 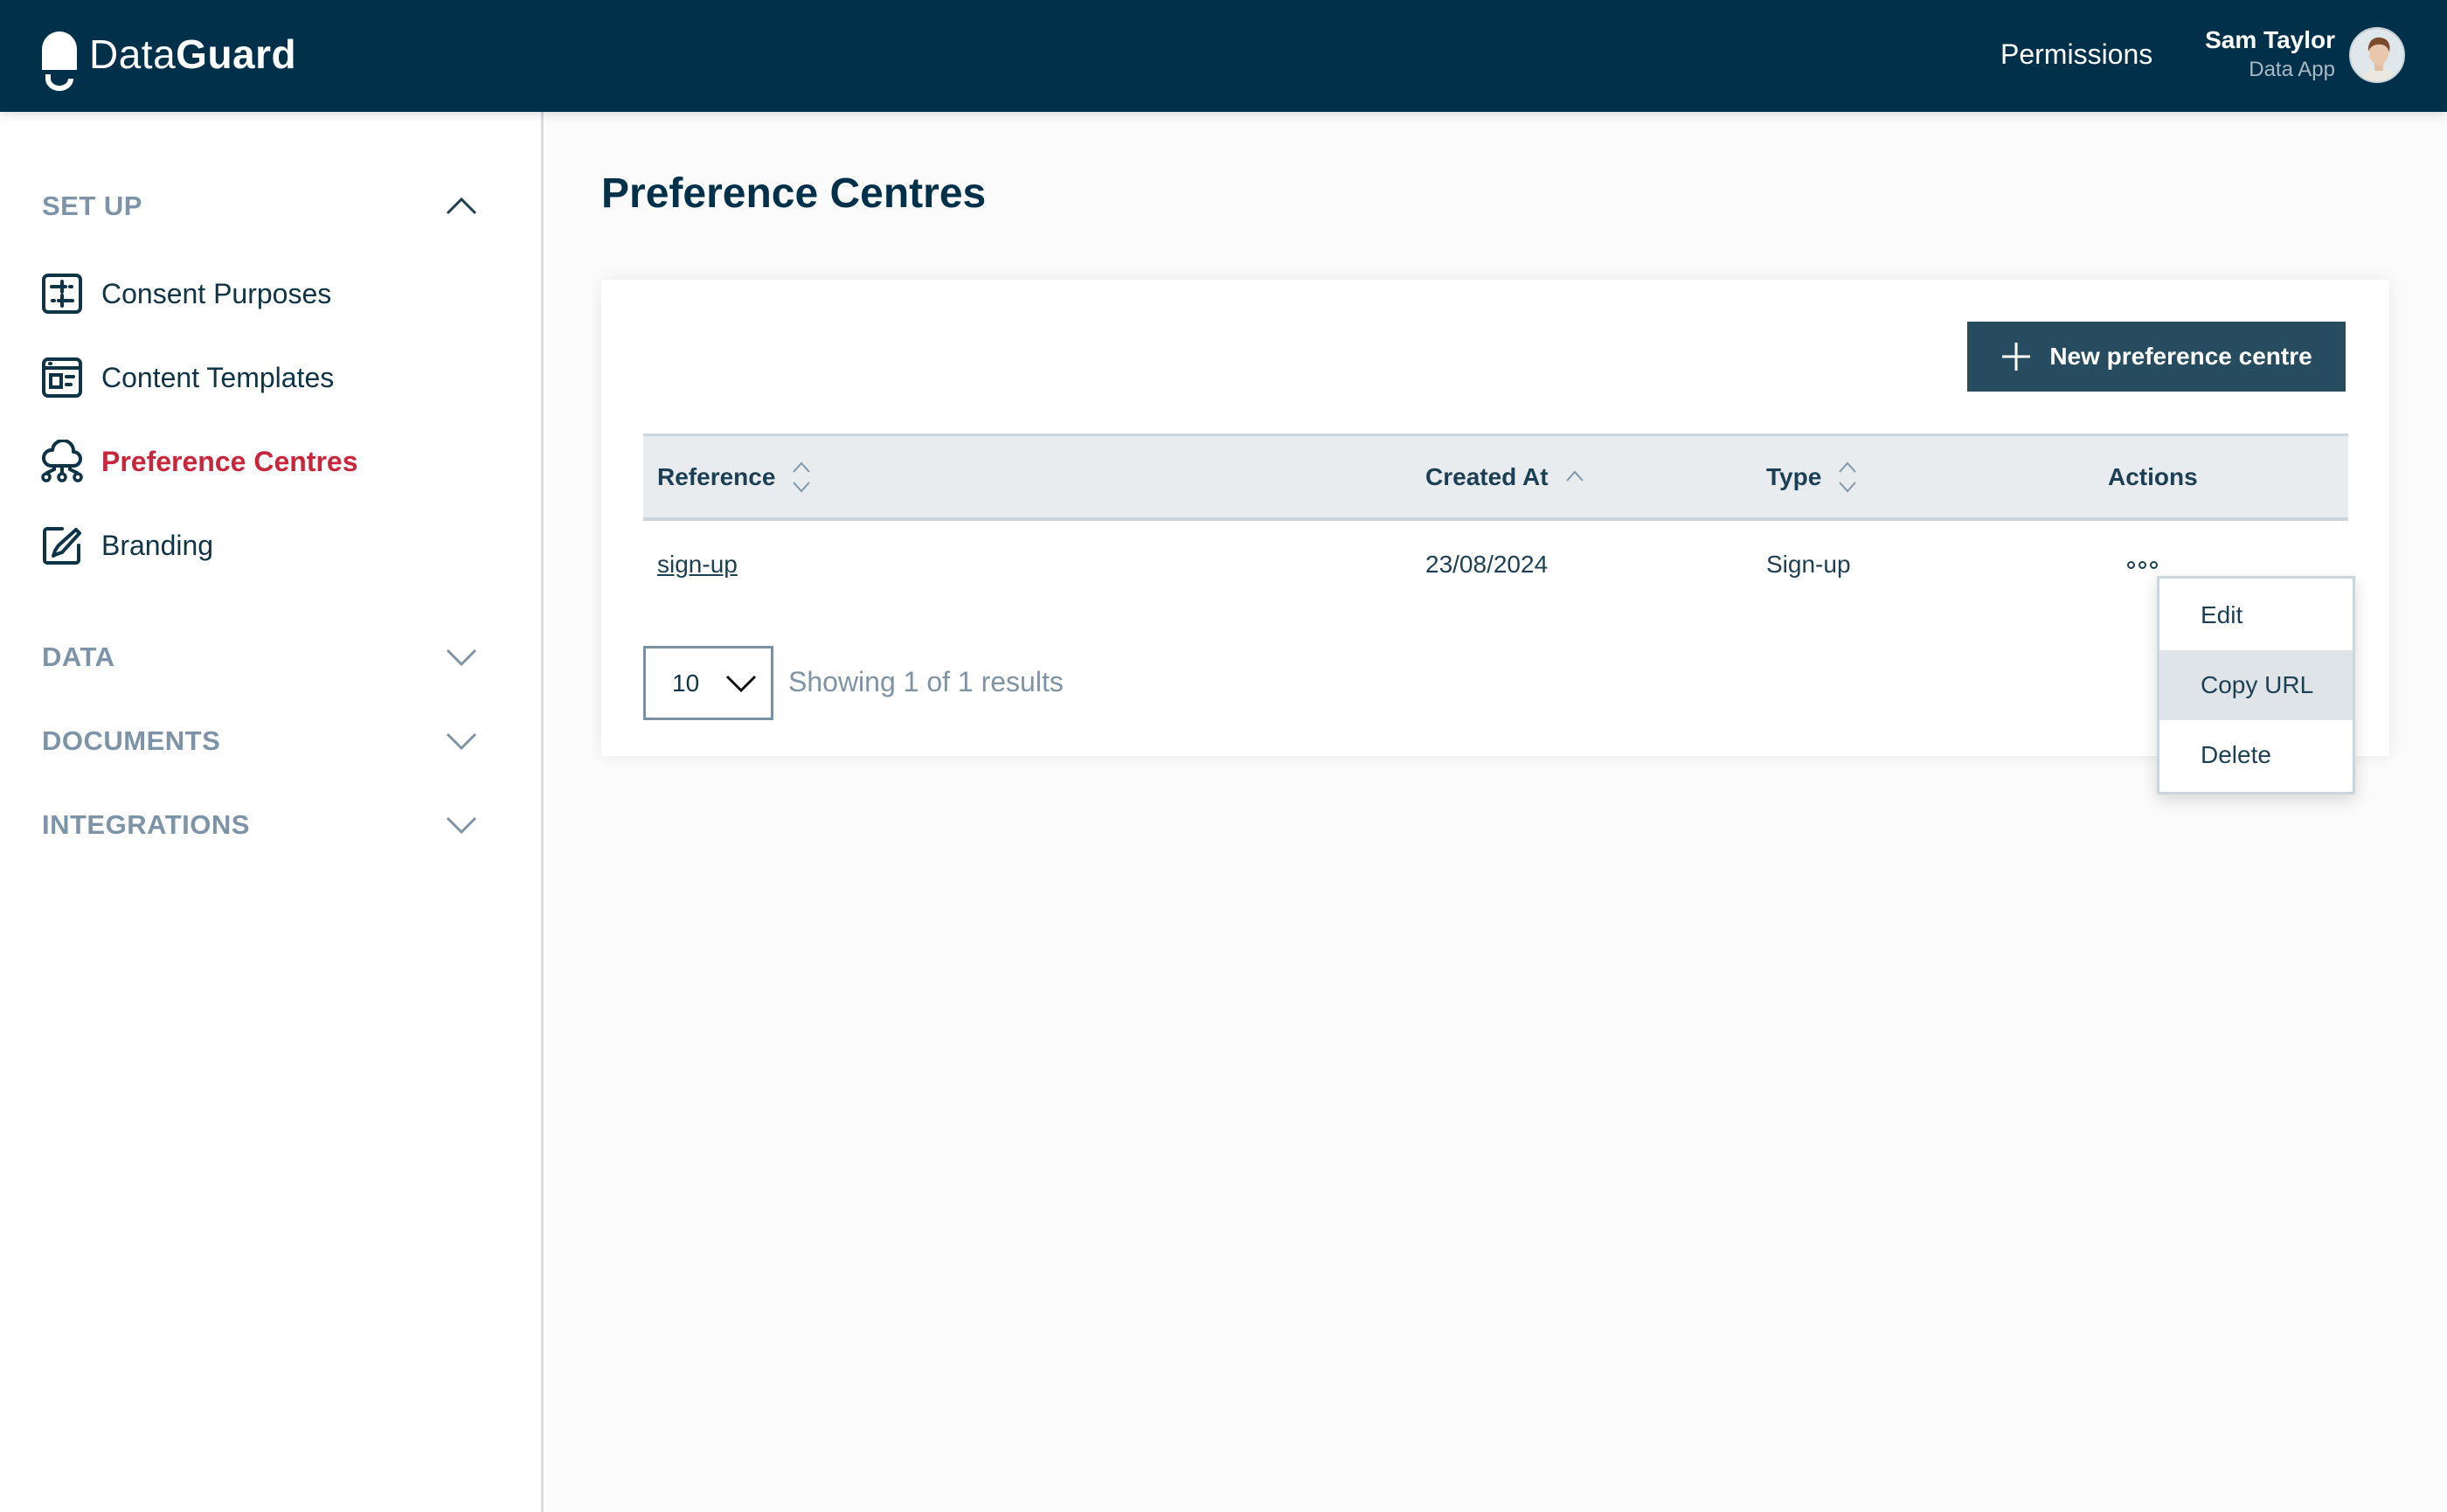 I want to click on page-size-select: 10, so click(x=708, y=683).